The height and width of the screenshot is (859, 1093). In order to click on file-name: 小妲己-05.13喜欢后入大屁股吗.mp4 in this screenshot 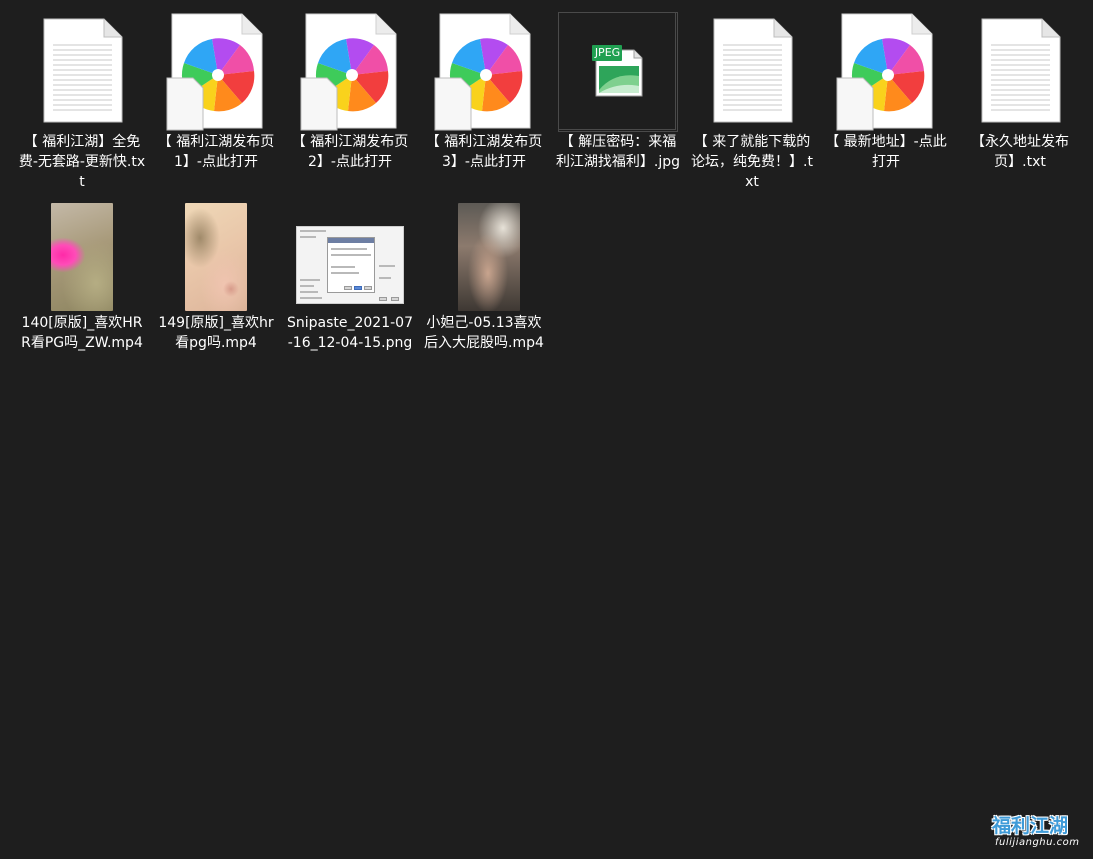, I will do `click(484, 333)`.